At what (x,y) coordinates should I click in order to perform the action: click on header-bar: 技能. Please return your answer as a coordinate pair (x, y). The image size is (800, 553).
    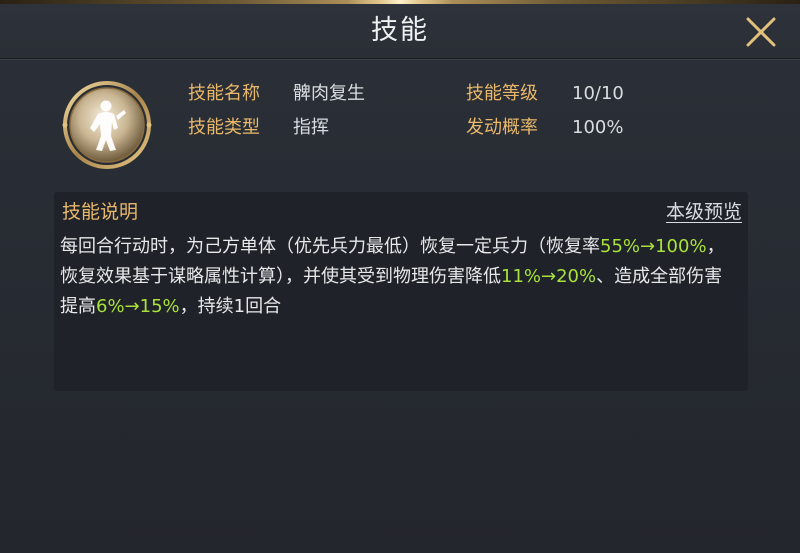
    Looking at the image, I should click on (400, 31).